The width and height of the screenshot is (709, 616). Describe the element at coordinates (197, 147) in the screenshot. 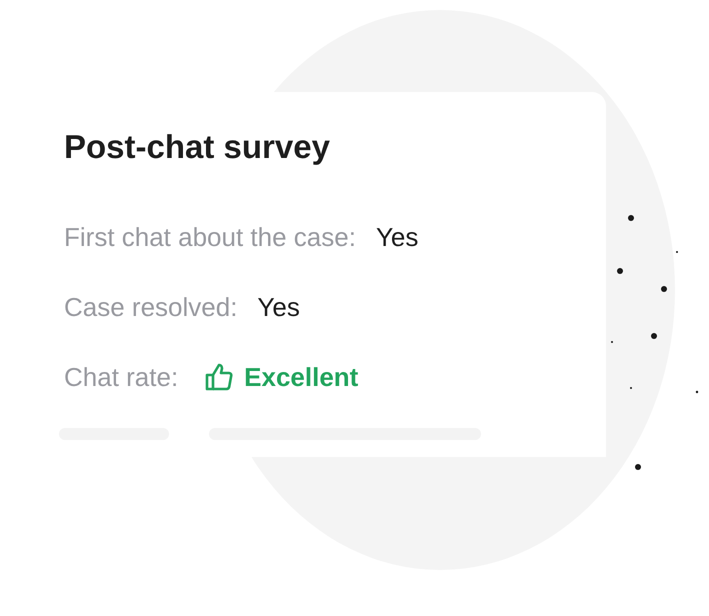

I see `card-title: Post-chat survey` at that location.